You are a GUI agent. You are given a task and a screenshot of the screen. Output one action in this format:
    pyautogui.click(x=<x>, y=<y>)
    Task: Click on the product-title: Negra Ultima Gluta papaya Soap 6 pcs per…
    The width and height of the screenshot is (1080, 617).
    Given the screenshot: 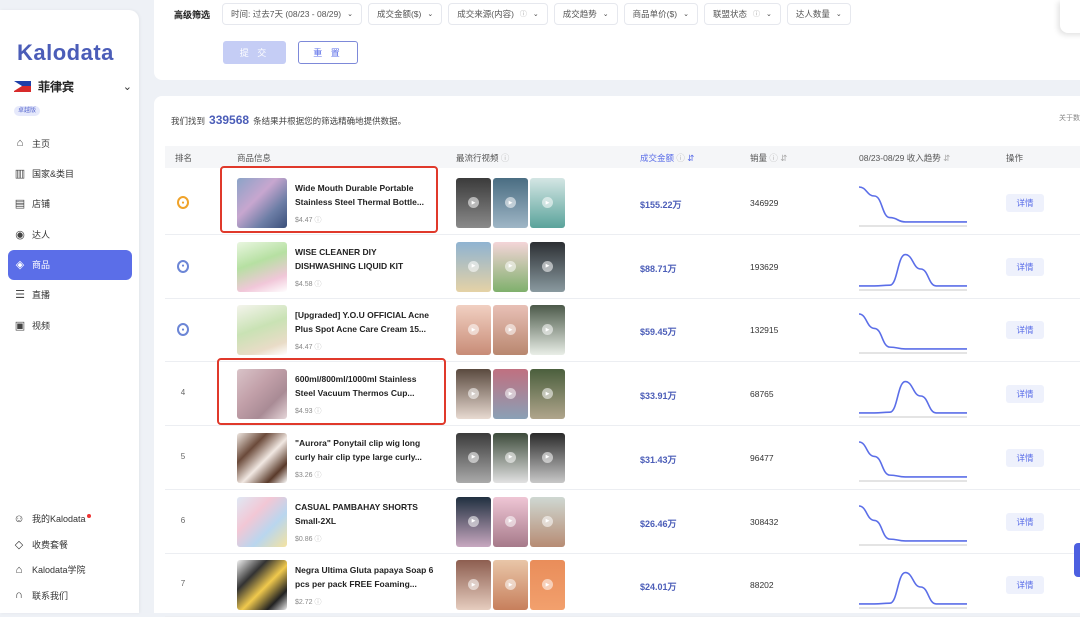 What is the action you would take?
    pyautogui.click(x=365, y=577)
    